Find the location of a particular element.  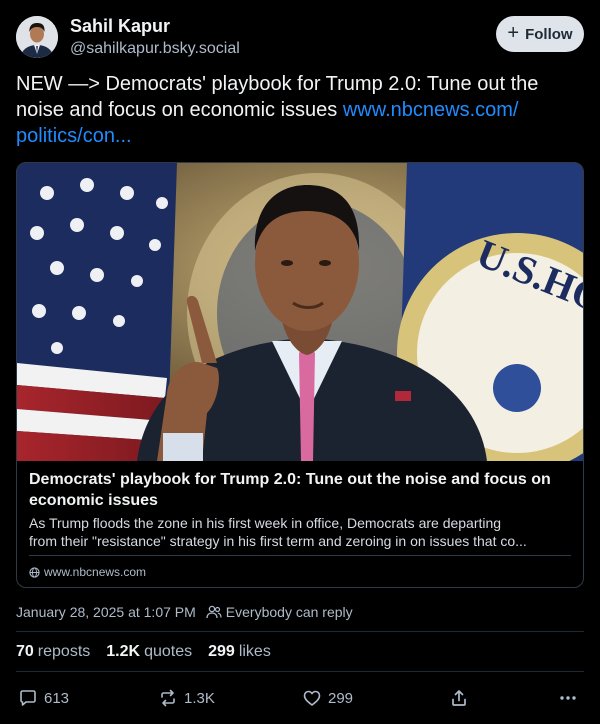

like-button: 299 is located at coordinates (327, 698).